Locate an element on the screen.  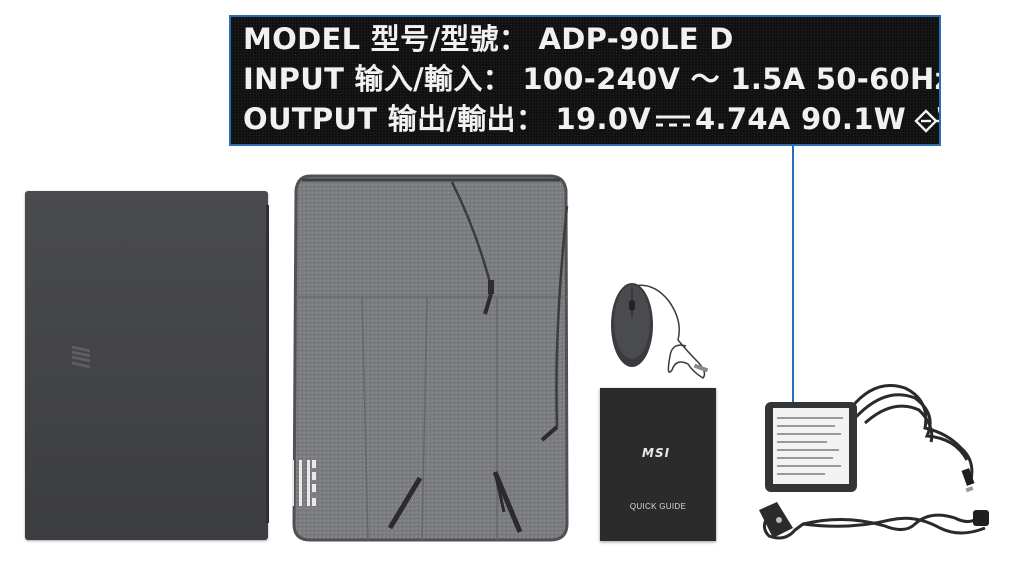
usb-mouse is located at coordinates (660, 331).